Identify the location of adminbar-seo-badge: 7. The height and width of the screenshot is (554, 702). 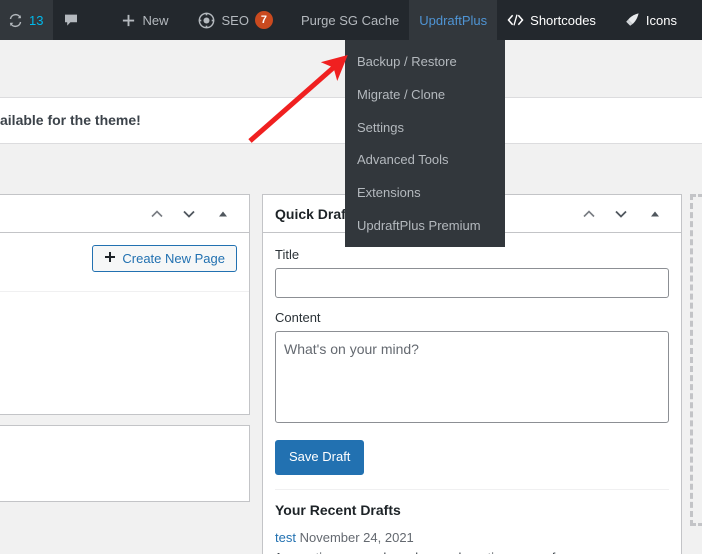
(263, 20).